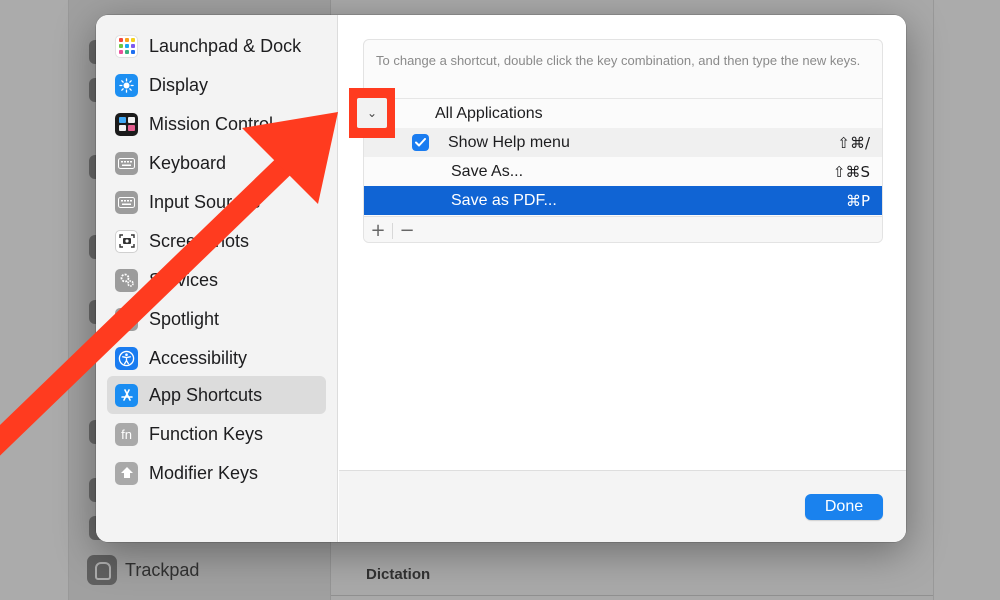  What do you see at coordinates (623, 171) in the screenshot?
I see `shortcut-row: Save As... ⇧⌘S` at bounding box center [623, 171].